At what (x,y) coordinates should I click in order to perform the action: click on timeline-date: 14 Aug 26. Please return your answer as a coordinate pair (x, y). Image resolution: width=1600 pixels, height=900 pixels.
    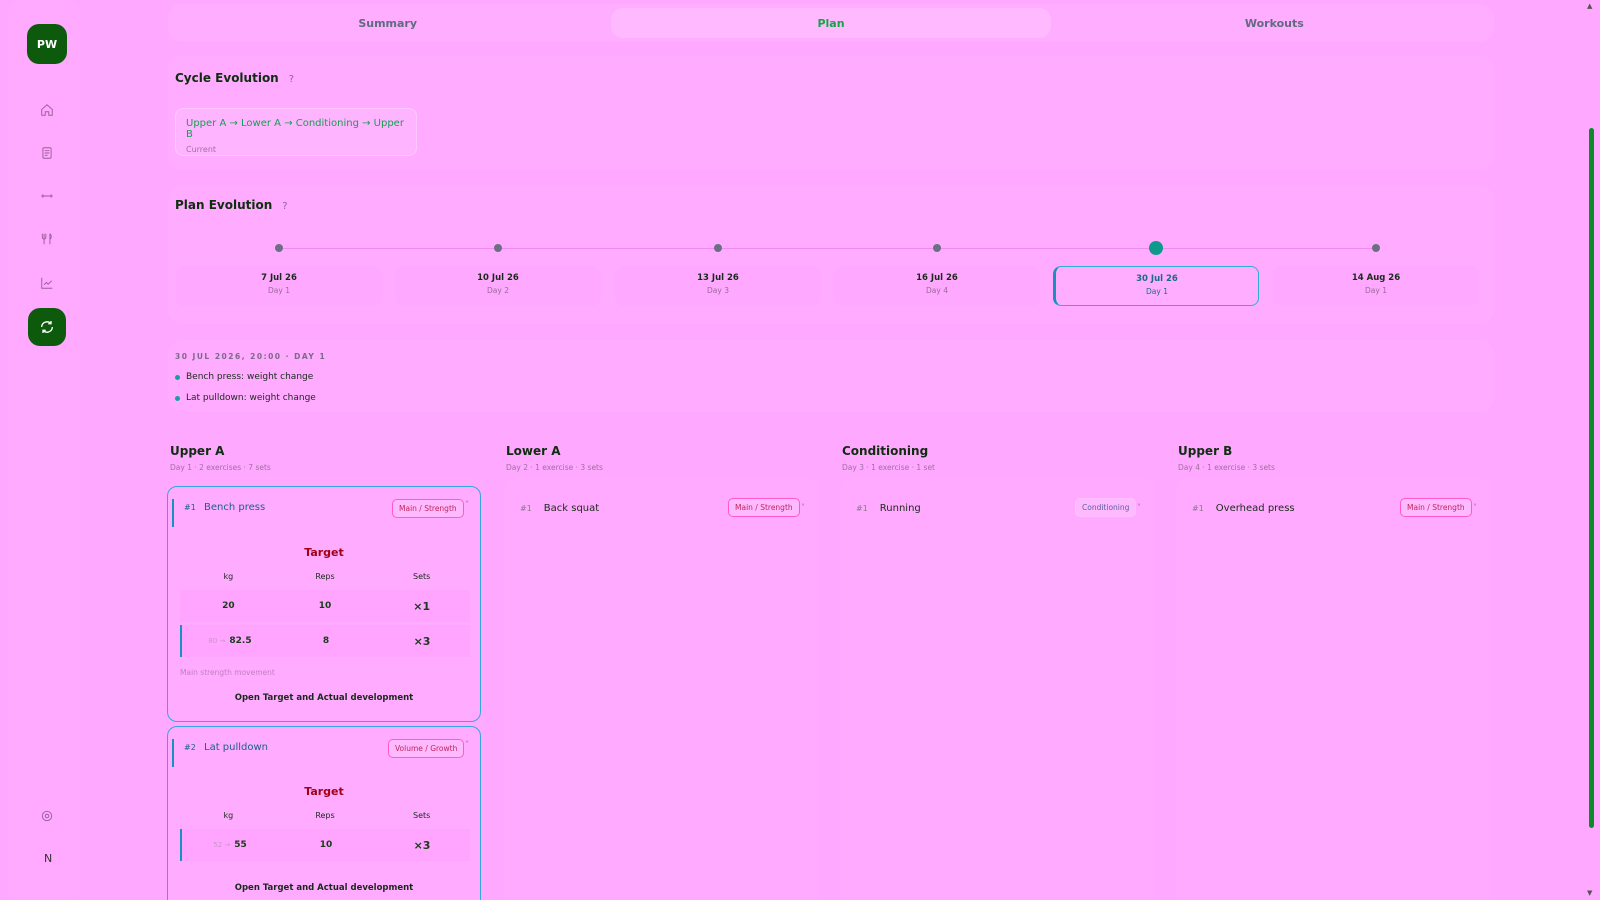
    Looking at the image, I should click on (1376, 278).